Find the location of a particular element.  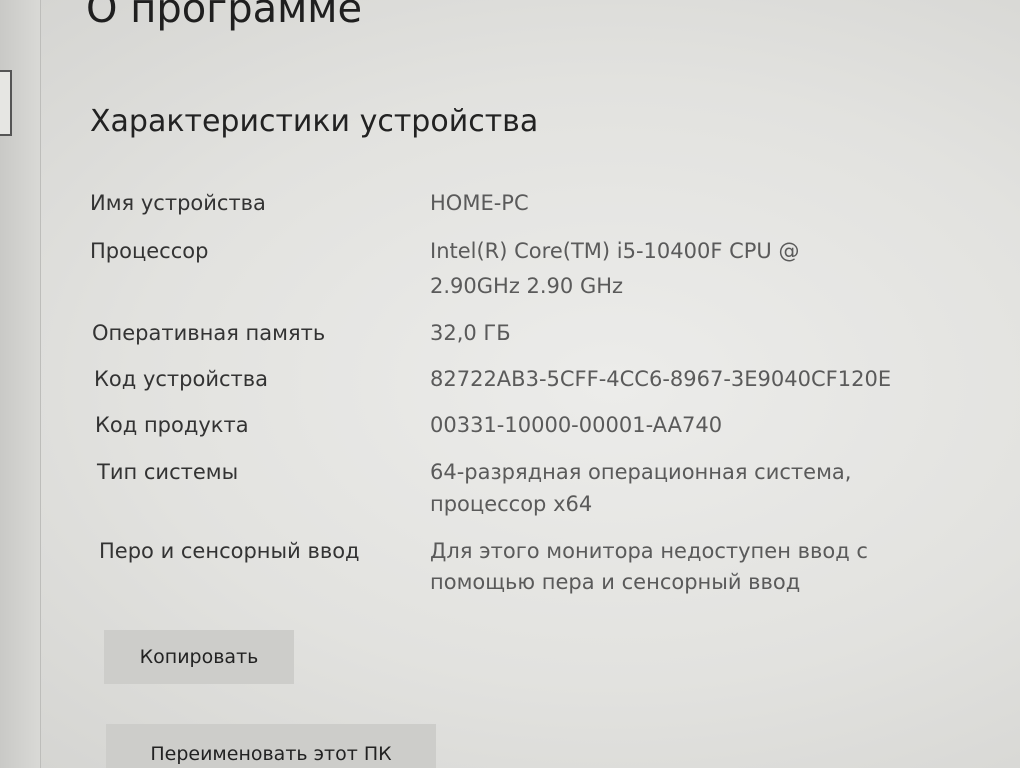

spec-value-device-name: HOME-PC is located at coordinates (479, 203).